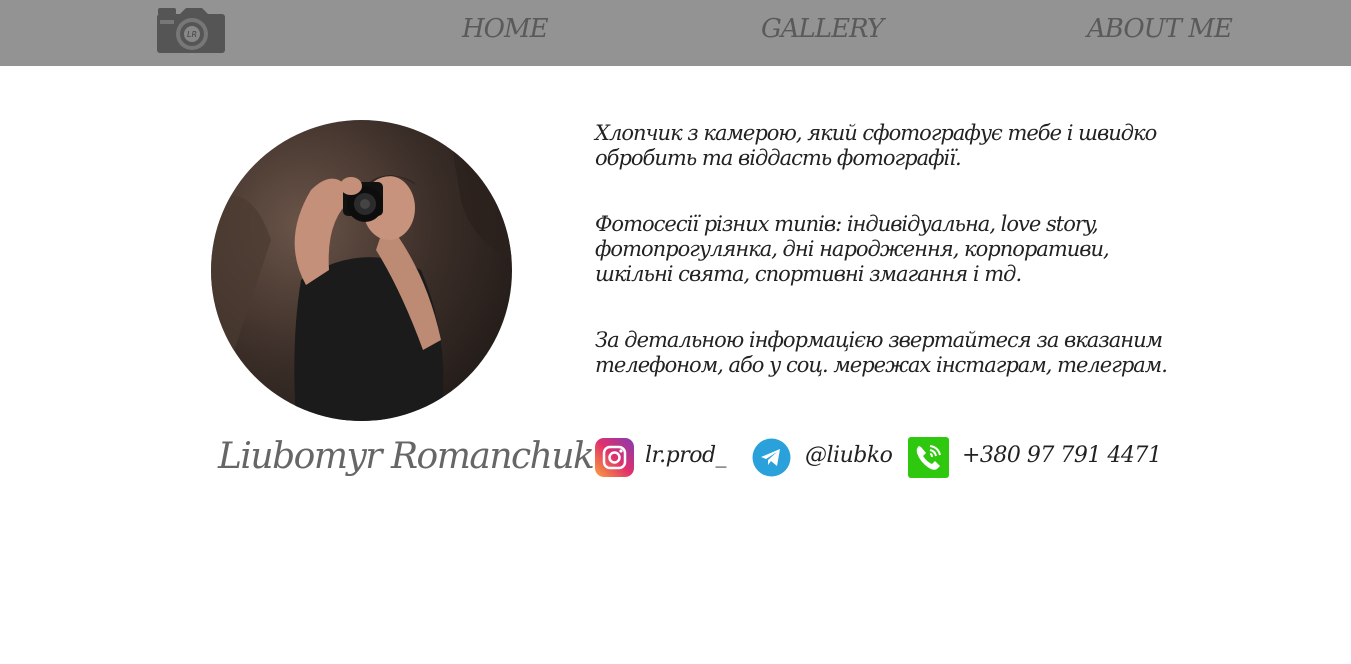  I want to click on camera-icon: LR, so click(191, 30).